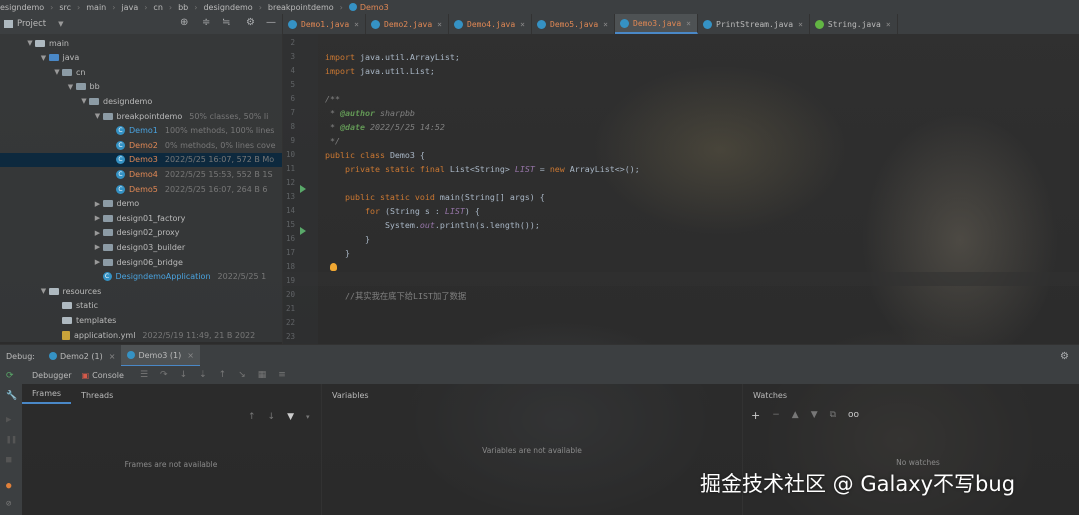  I want to click on view-breakpoints-icon: ●, so click(10, 486).